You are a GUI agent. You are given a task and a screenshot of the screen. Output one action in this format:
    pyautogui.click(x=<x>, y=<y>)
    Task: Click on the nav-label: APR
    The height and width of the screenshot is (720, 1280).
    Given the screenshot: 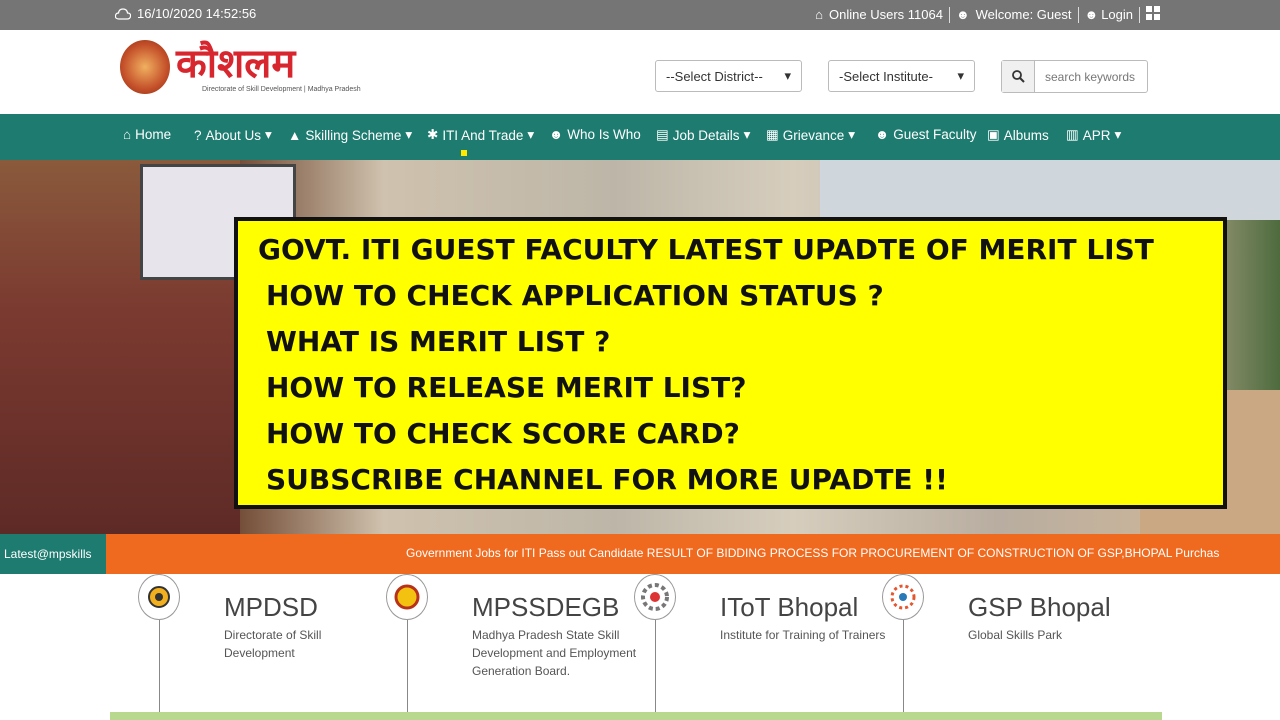 What is the action you would take?
    pyautogui.click(x=1096, y=135)
    